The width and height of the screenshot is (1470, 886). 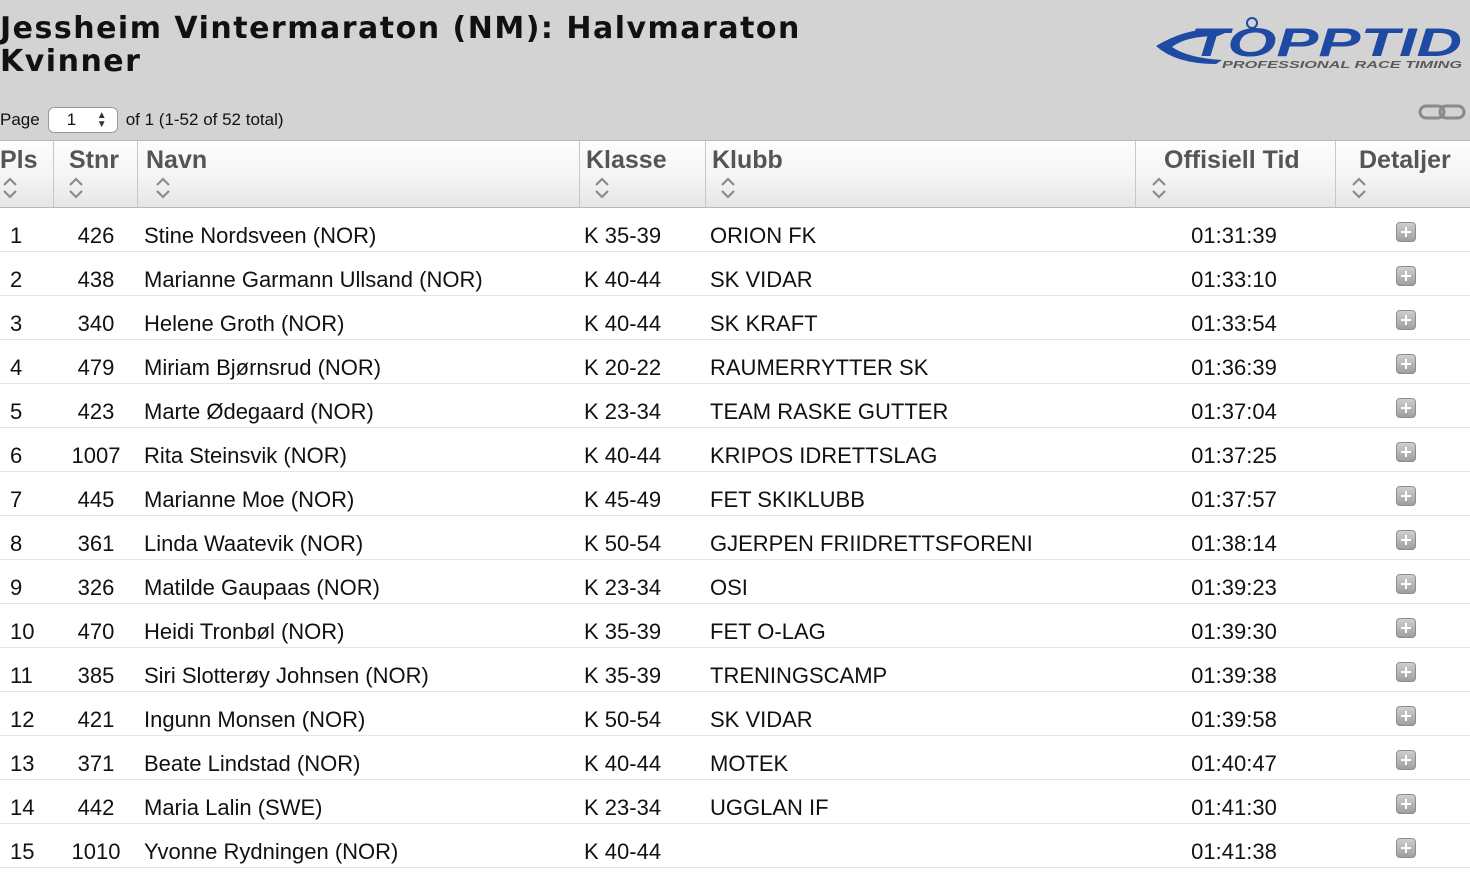 I want to click on cell-club: ORION FK, so click(x=763, y=235).